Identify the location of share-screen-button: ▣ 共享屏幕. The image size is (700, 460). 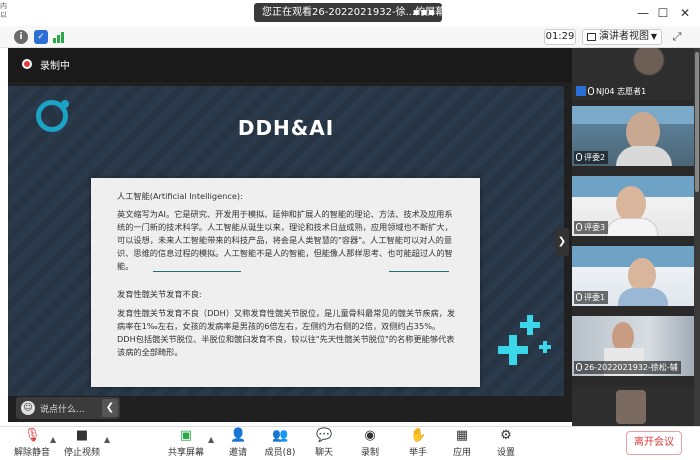
(186, 443).